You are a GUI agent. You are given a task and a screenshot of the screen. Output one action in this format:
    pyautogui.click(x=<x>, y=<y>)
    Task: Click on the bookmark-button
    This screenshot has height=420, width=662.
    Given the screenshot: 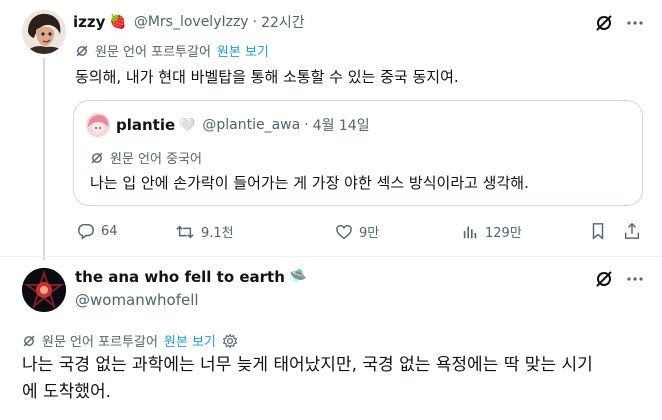 What is the action you would take?
    pyautogui.click(x=598, y=231)
    